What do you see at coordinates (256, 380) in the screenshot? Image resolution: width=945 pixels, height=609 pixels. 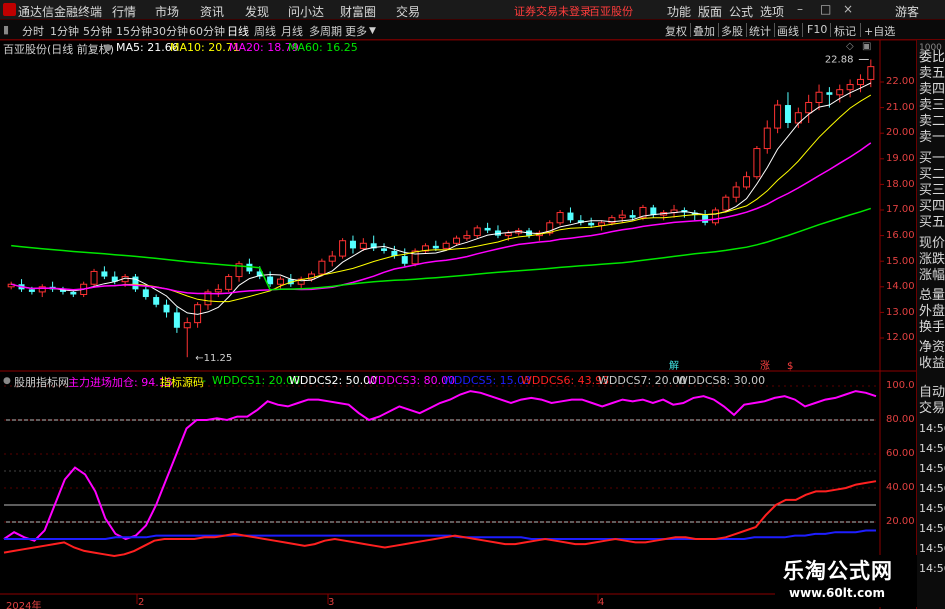 I see `wddcs1-value: WDDCS1: 20.00` at bounding box center [256, 380].